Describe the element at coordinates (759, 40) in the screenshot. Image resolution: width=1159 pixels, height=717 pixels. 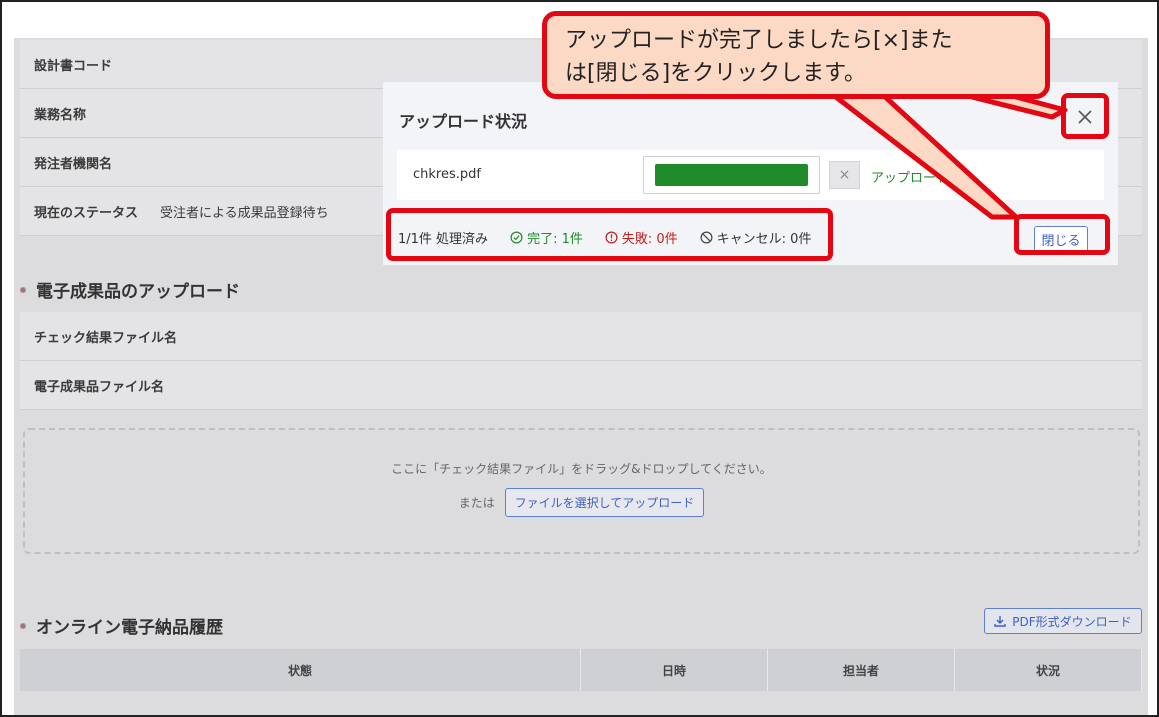
I see `callout-line-1: アップロードが完了しましたら[×]また` at that location.